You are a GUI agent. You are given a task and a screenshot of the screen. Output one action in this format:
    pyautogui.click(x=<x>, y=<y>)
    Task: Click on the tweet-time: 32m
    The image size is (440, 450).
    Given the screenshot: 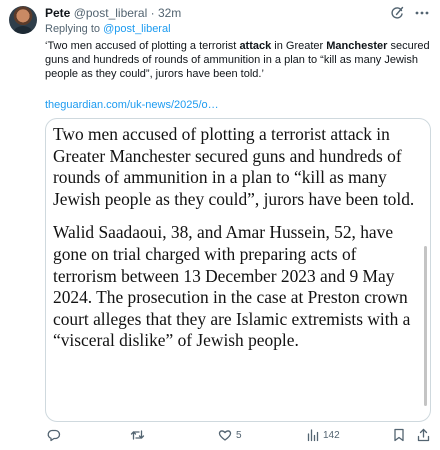 What is the action you would take?
    pyautogui.click(x=169, y=13)
    